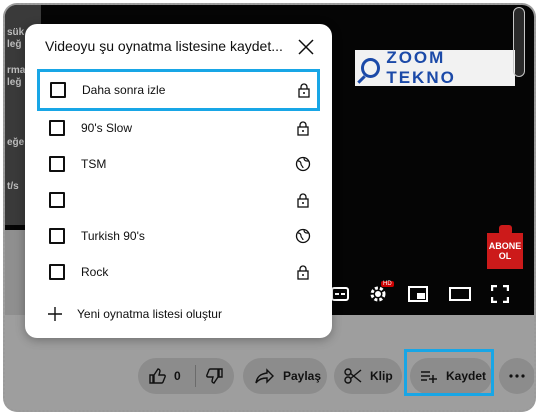 This screenshot has width=539, height=415. Describe the element at coordinates (195, 376) in the screenshot. I see `like-divider` at that location.